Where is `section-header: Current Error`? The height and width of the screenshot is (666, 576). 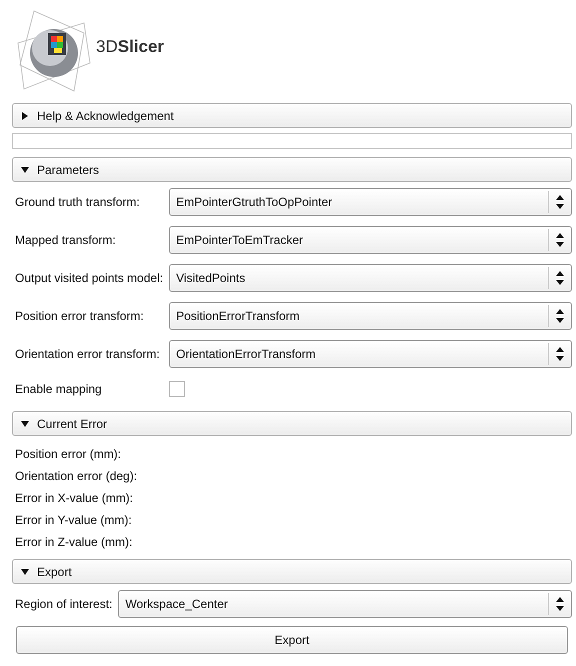 section-header: Current Error is located at coordinates (292, 423).